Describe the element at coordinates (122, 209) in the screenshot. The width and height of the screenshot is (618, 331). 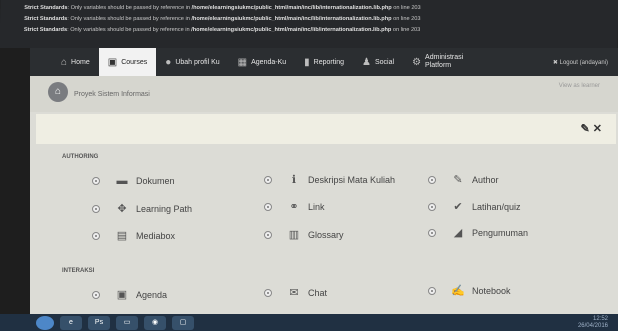
I see `path-icon: ✥` at that location.